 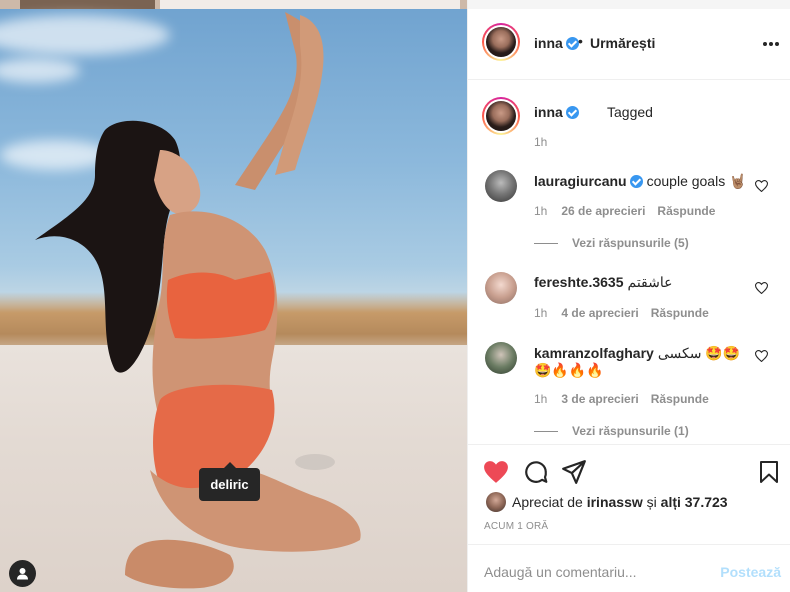 I want to click on caption-text: Tagged, so click(x=630, y=112).